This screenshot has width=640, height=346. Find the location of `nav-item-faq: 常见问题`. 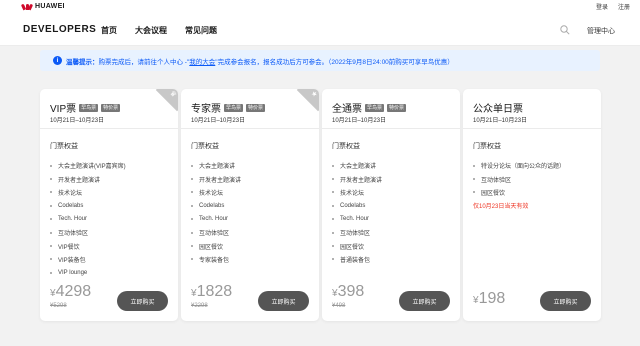

nav-item-faq: 常见问题 is located at coordinates (201, 30).